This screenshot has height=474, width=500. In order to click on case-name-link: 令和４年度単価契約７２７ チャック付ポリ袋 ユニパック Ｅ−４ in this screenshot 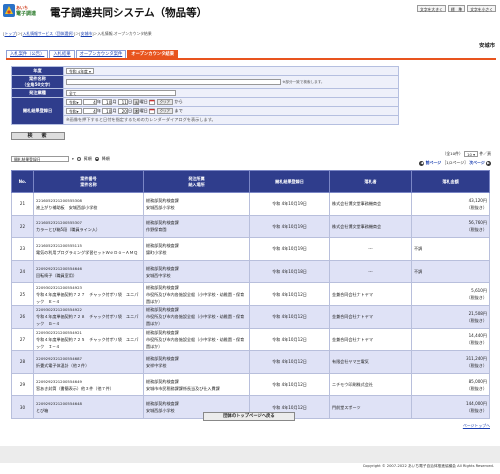, I will do `click(88, 298)`.